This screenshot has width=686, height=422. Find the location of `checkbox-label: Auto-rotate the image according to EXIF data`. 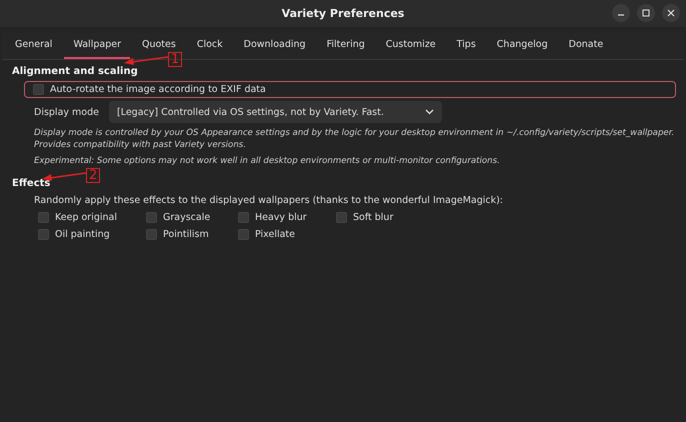

checkbox-label: Auto-rotate the image according to EXIF data is located at coordinates (158, 89).